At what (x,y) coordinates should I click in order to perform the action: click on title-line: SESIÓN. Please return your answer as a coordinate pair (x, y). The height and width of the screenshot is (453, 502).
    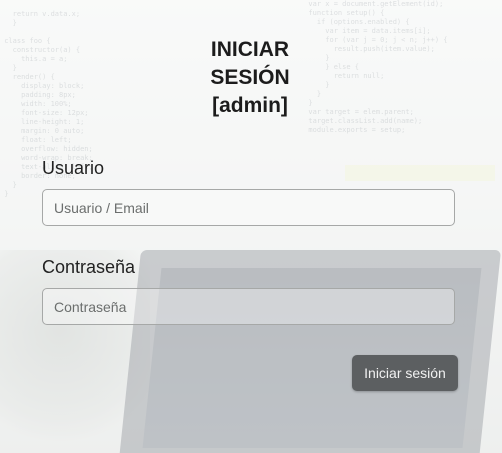
    Looking at the image, I should click on (250, 77).